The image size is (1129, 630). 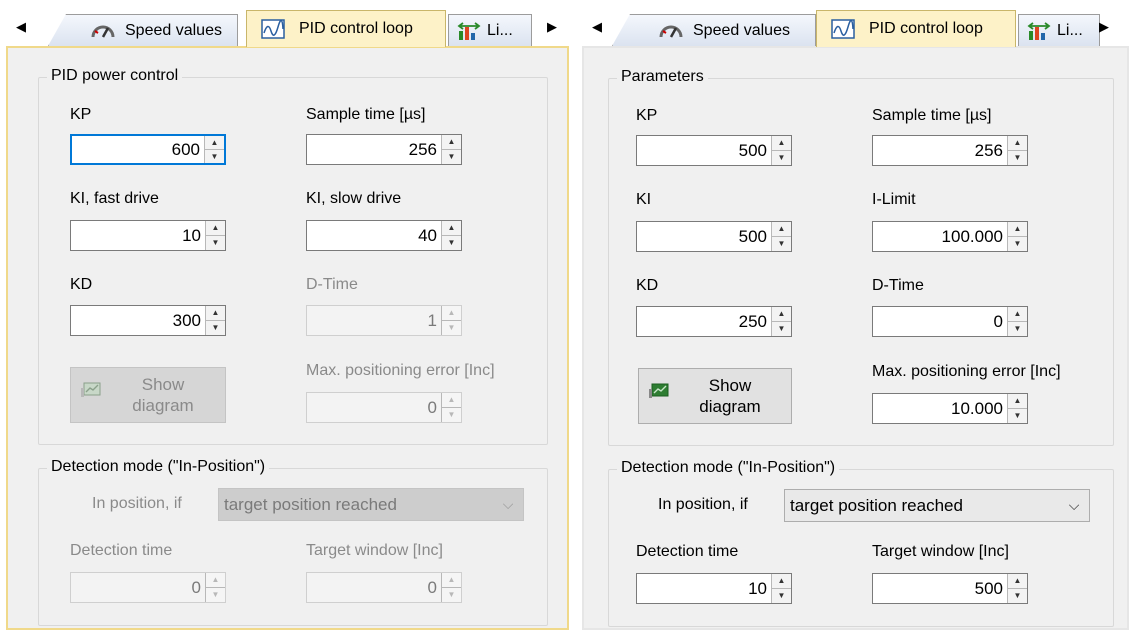 What do you see at coordinates (432, 587) in the screenshot?
I see `target-window-value: 0` at bounding box center [432, 587].